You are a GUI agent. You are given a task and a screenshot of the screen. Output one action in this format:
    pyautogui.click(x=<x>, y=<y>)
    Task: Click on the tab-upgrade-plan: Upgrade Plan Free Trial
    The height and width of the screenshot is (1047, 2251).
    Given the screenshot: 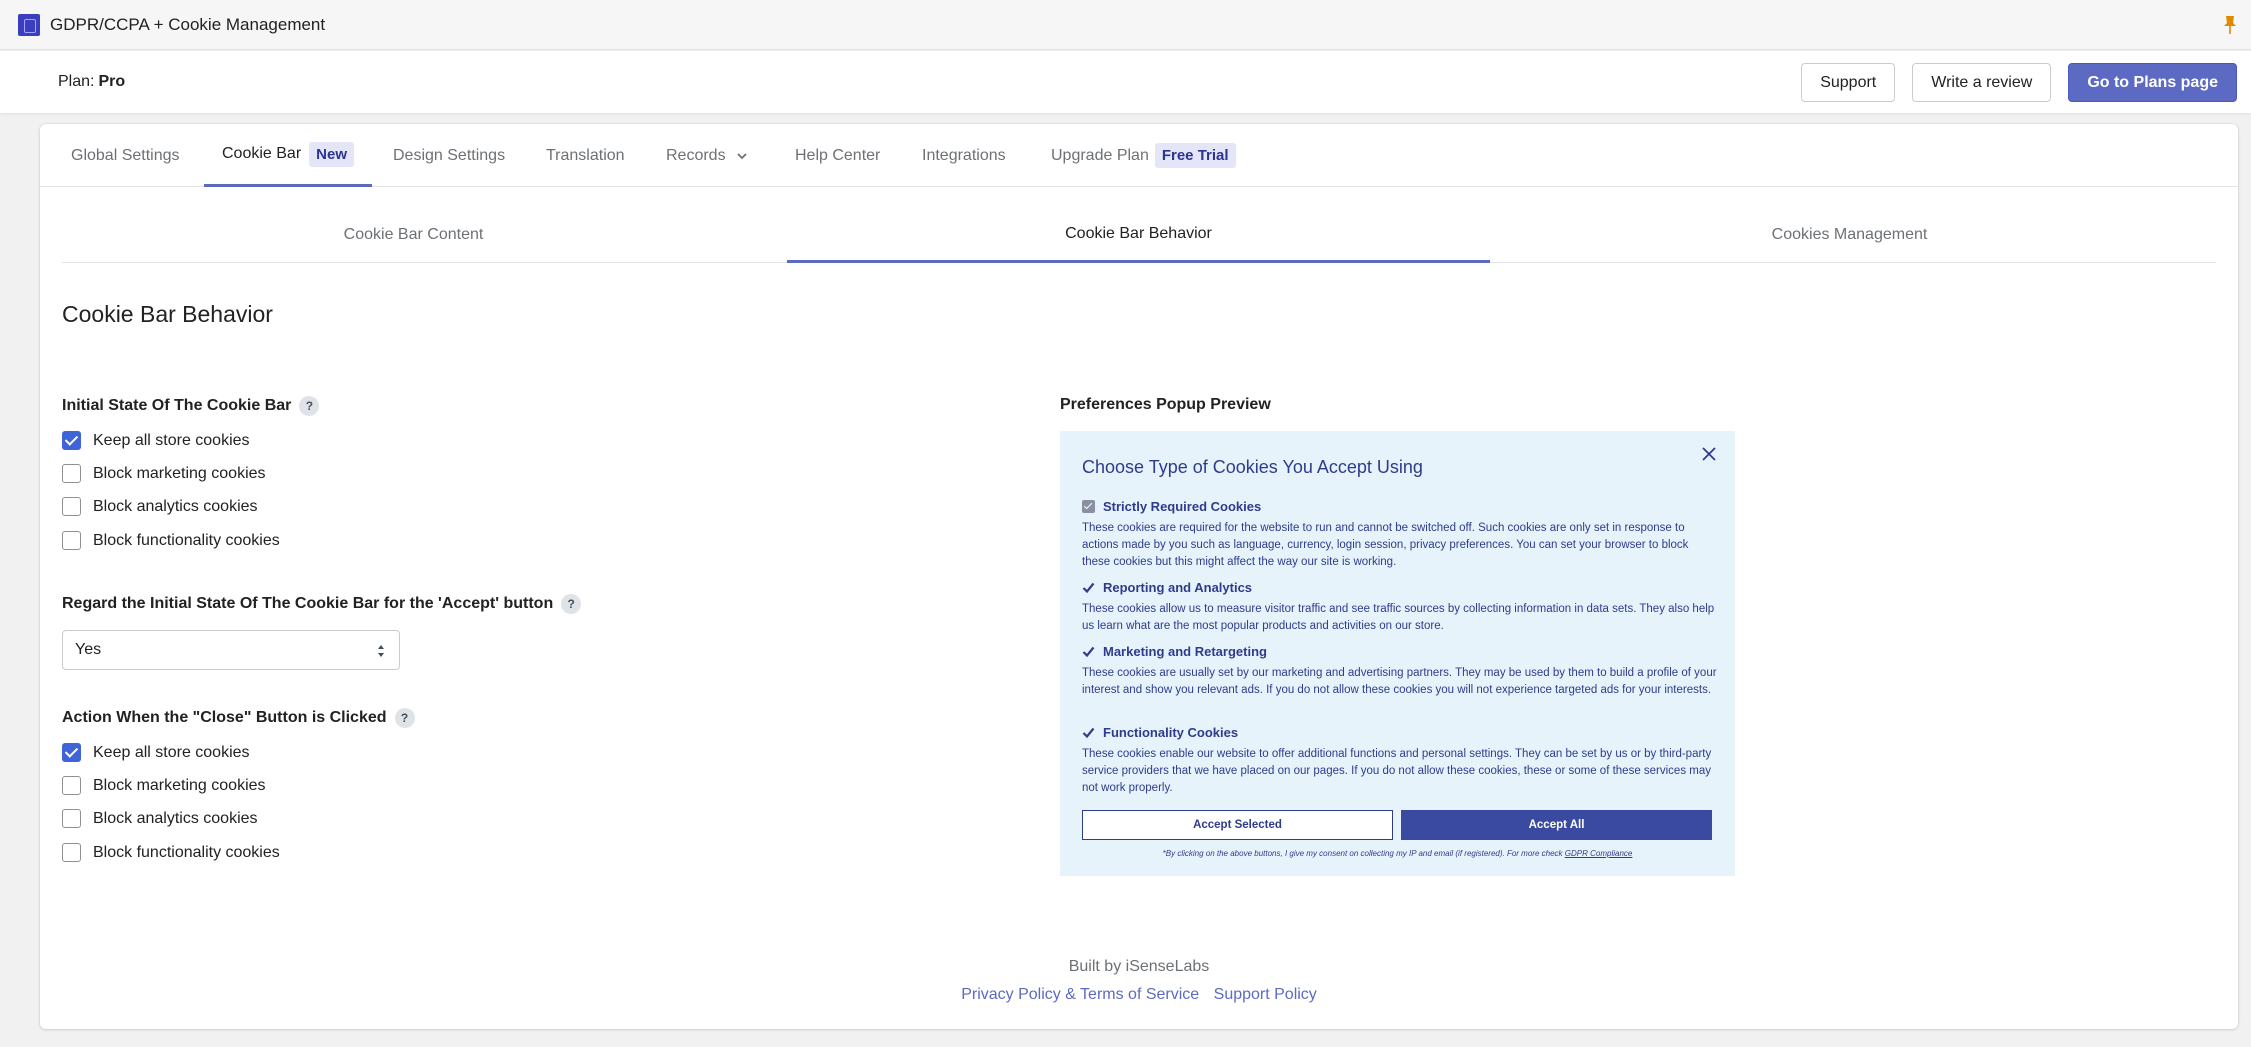 What is the action you would take?
    pyautogui.click(x=1143, y=155)
    